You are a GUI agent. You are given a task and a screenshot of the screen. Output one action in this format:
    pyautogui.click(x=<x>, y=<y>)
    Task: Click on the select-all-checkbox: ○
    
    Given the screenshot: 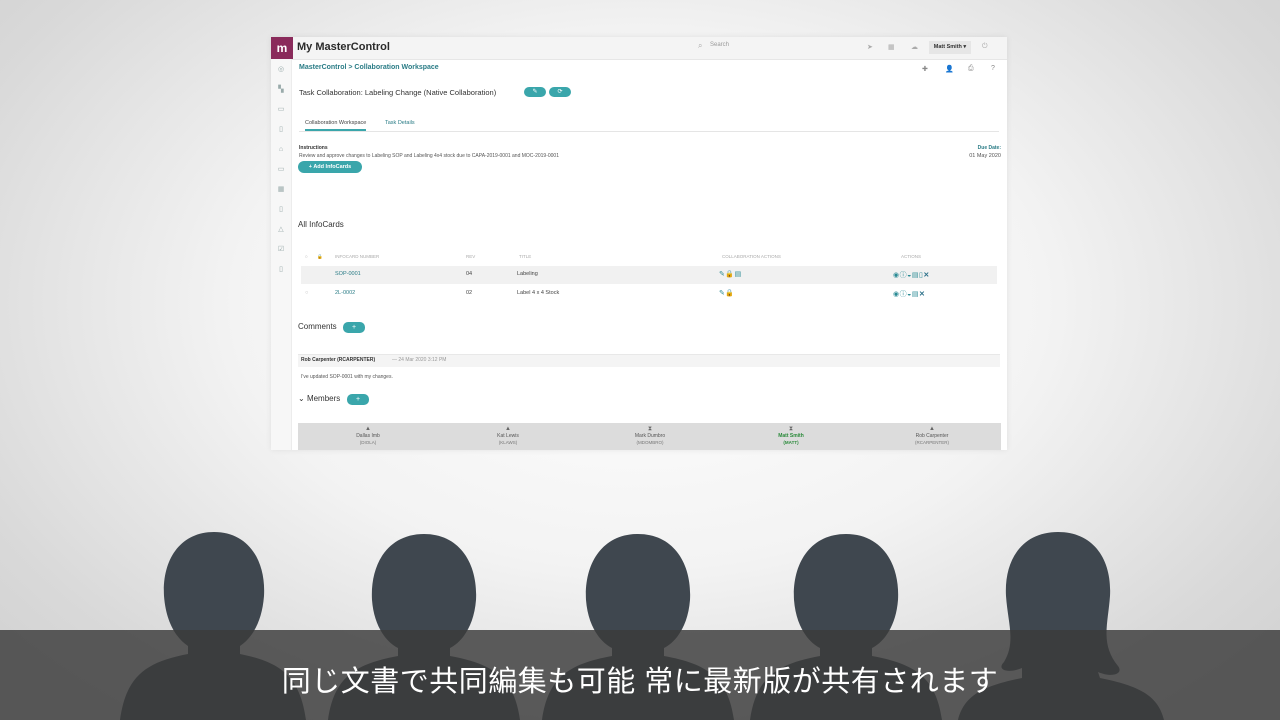 What is the action you would take?
    pyautogui.click(x=306, y=256)
    